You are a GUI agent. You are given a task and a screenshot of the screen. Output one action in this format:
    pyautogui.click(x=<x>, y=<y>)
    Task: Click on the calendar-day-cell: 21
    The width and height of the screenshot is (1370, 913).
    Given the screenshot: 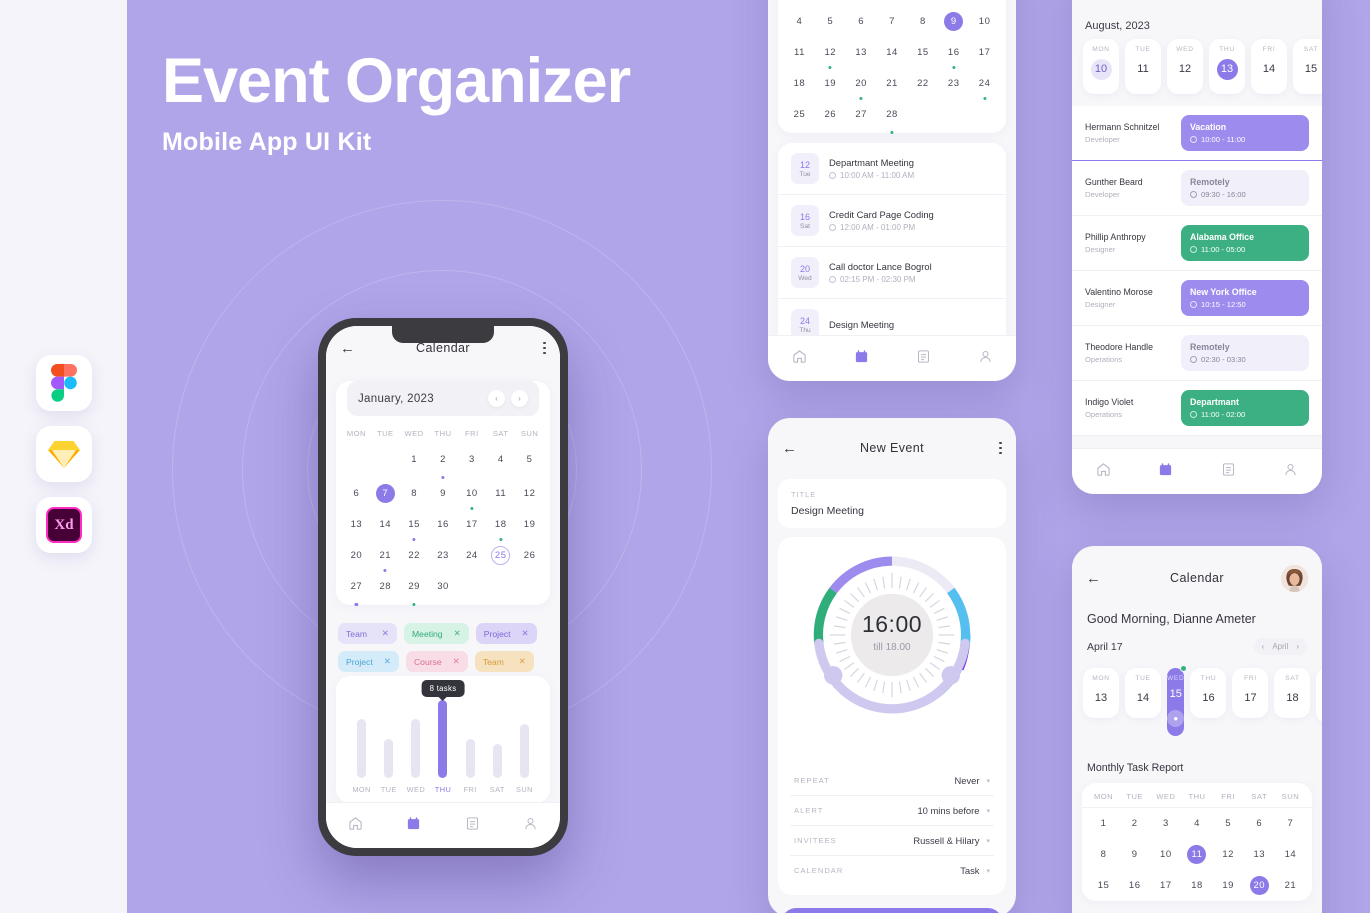 What is the action you would take?
    pyautogui.click(x=1290, y=885)
    